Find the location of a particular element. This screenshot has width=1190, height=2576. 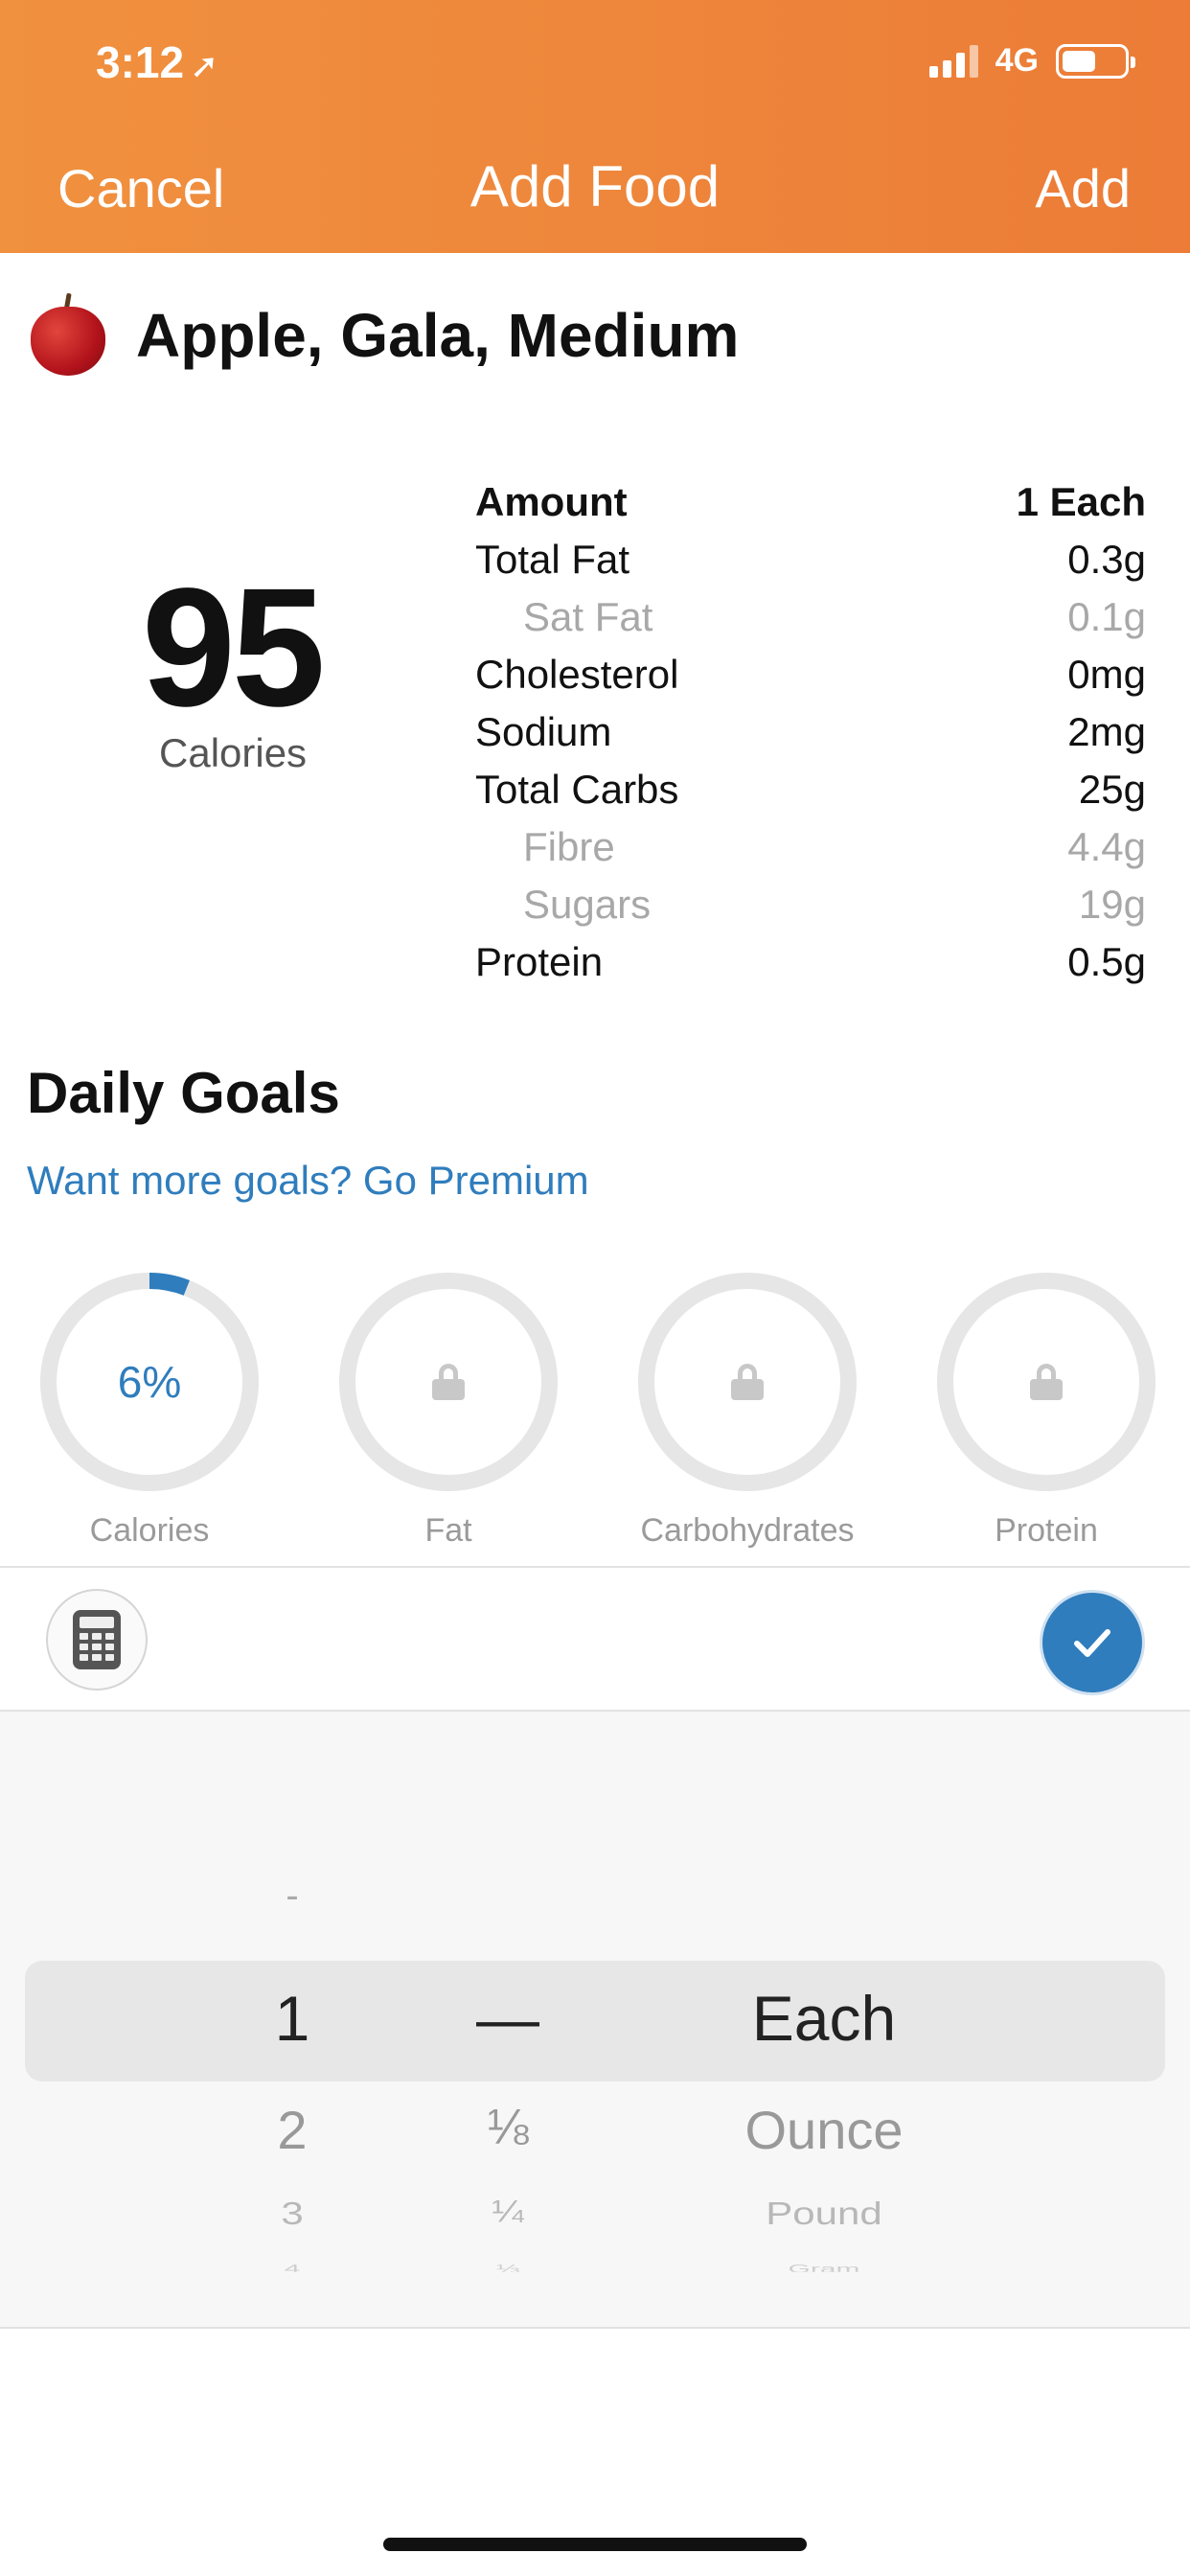

confirm-button is located at coordinates (1092, 1642).